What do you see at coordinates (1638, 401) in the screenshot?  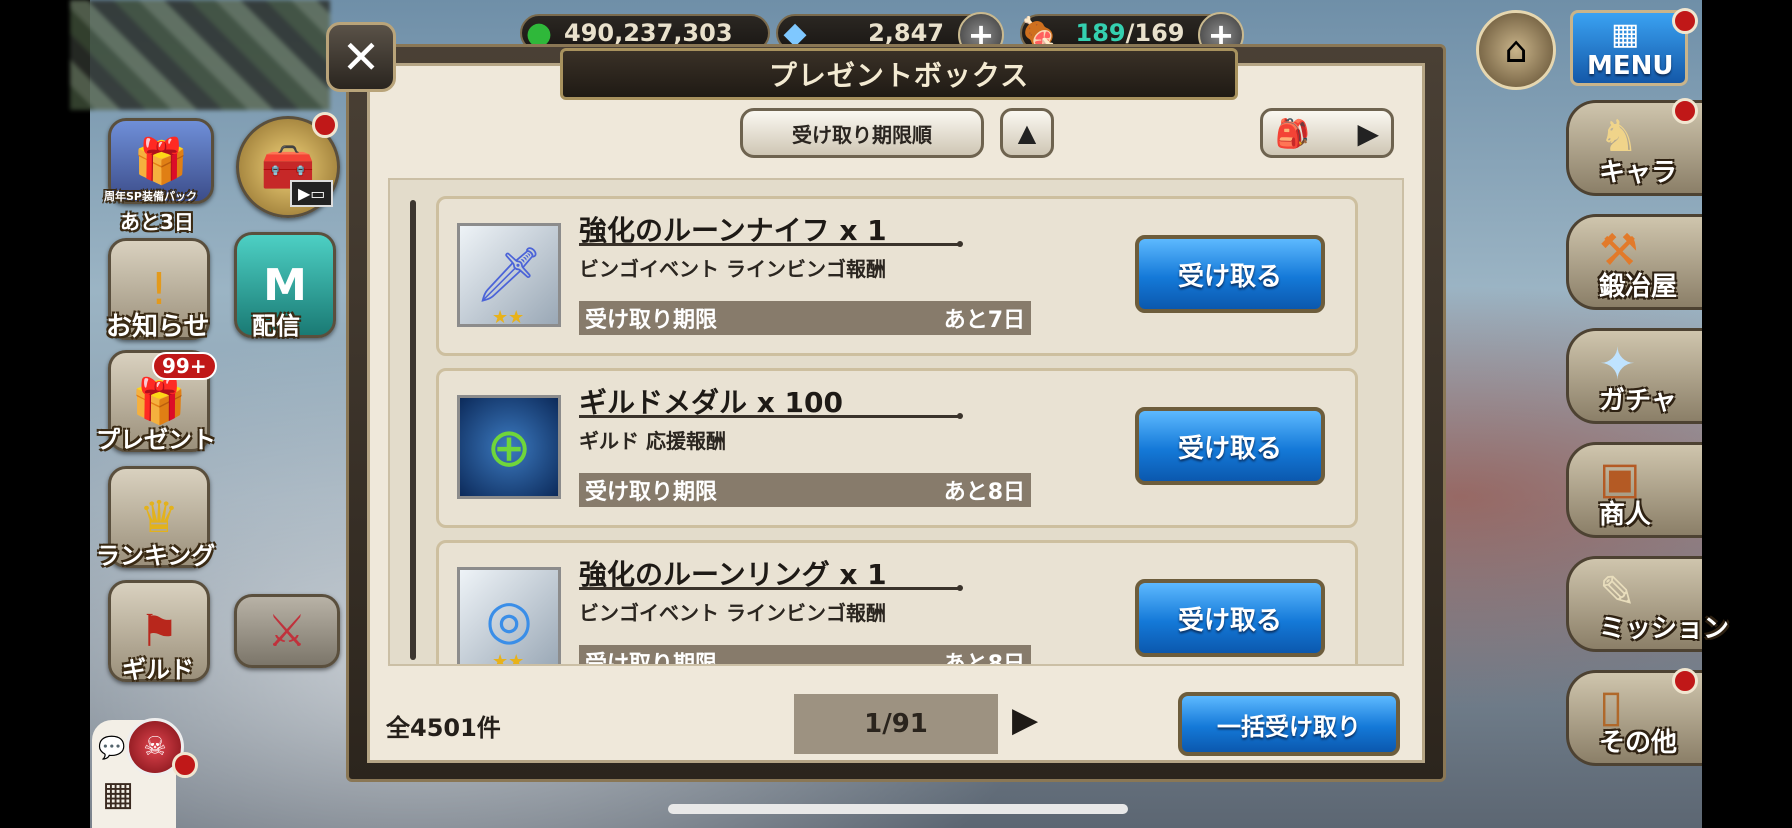 I see `menu-item-label: ガチャ` at bounding box center [1638, 401].